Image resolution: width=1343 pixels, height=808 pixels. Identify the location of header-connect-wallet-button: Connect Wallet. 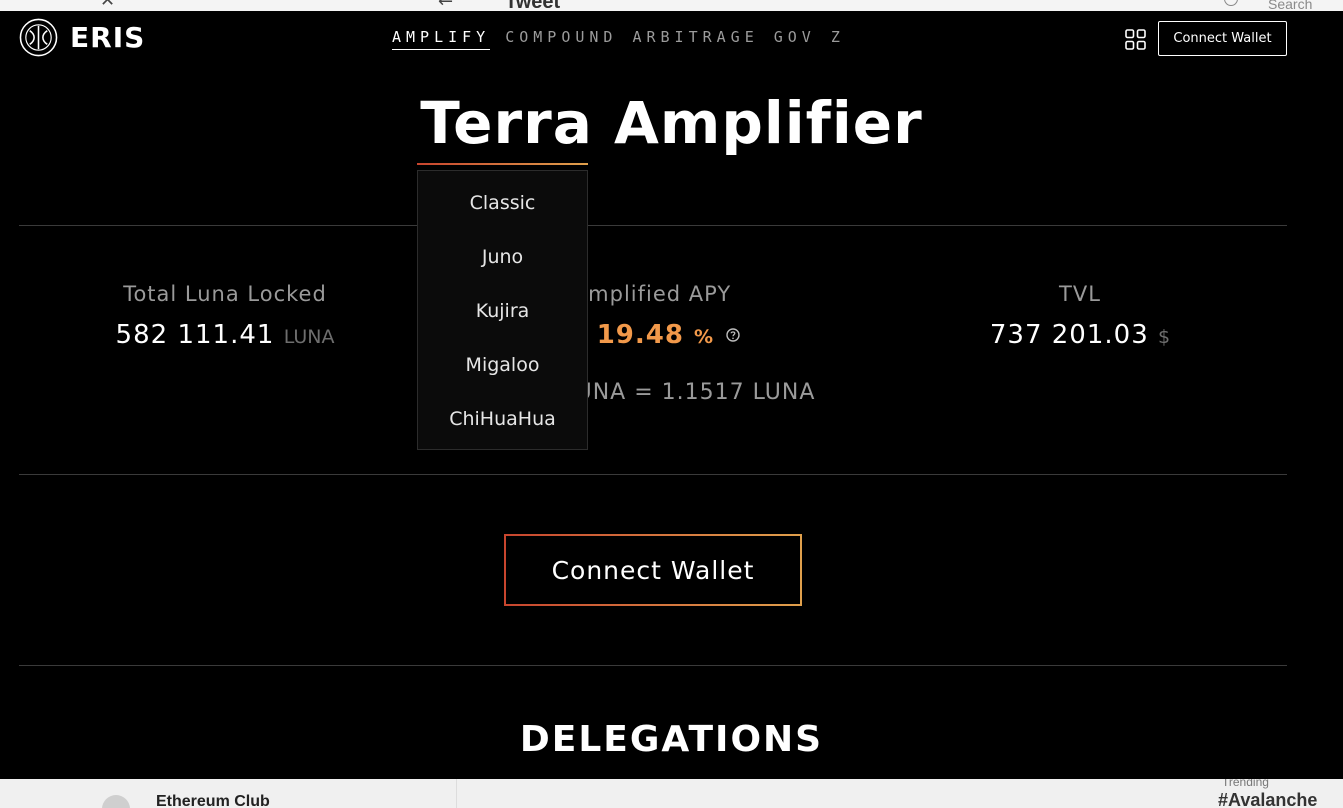
(1222, 38).